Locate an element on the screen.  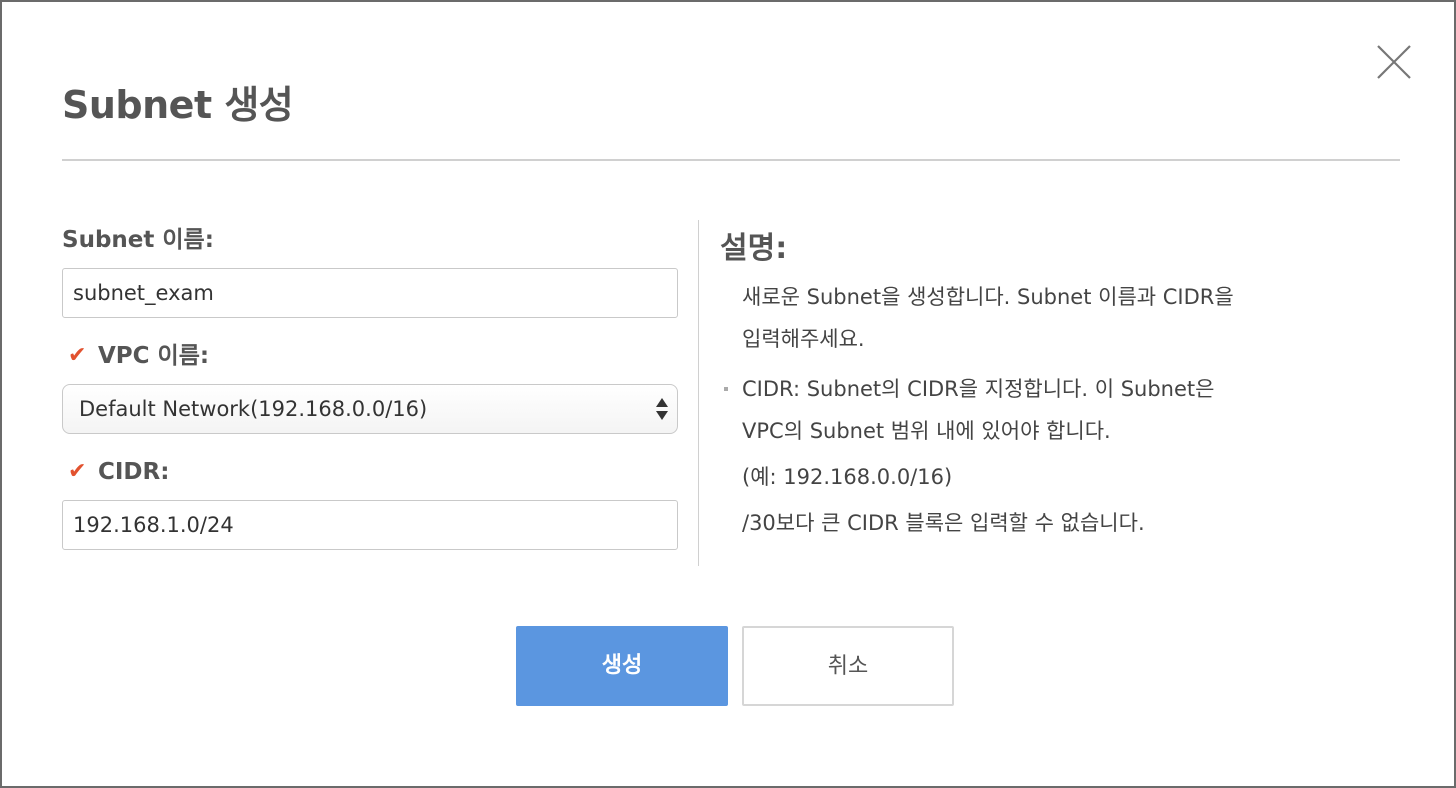
create-button: 생성 is located at coordinates (622, 666).